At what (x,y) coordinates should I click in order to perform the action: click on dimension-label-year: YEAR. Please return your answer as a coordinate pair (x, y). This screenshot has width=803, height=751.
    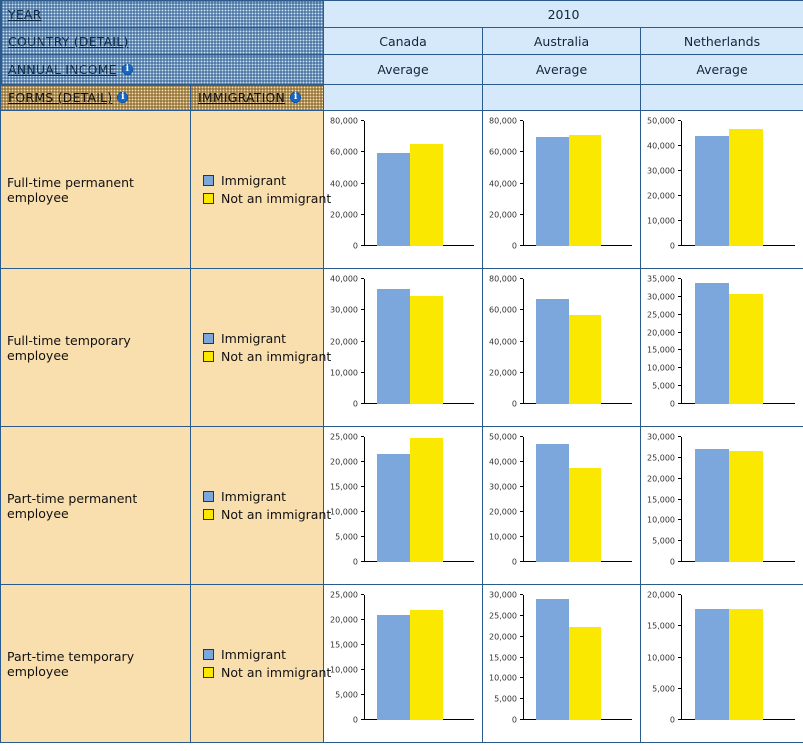
    Looking at the image, I should click on (25, 14).